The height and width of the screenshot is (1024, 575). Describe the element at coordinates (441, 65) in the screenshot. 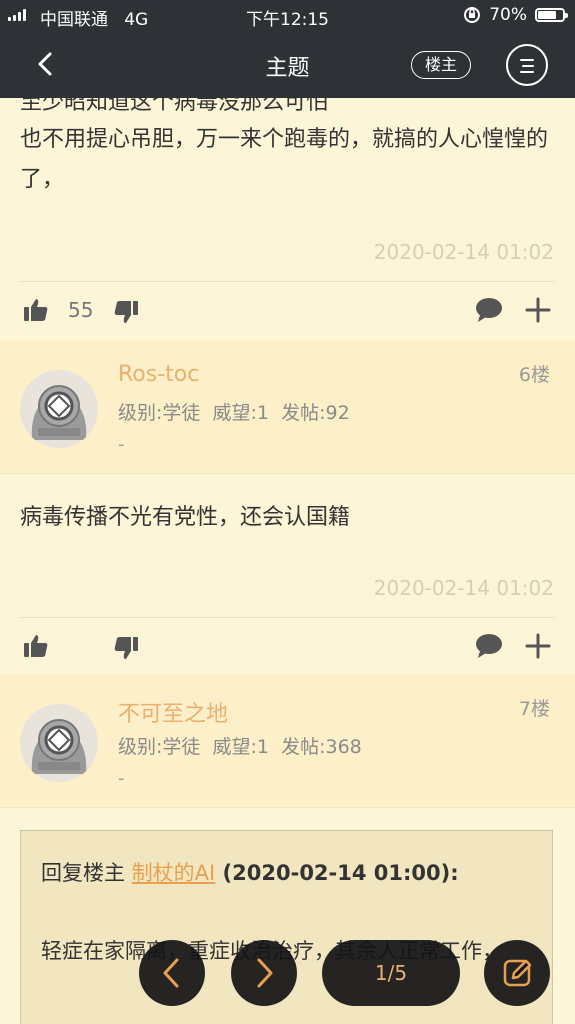

I see `only-op-button: 楼主` at that location.